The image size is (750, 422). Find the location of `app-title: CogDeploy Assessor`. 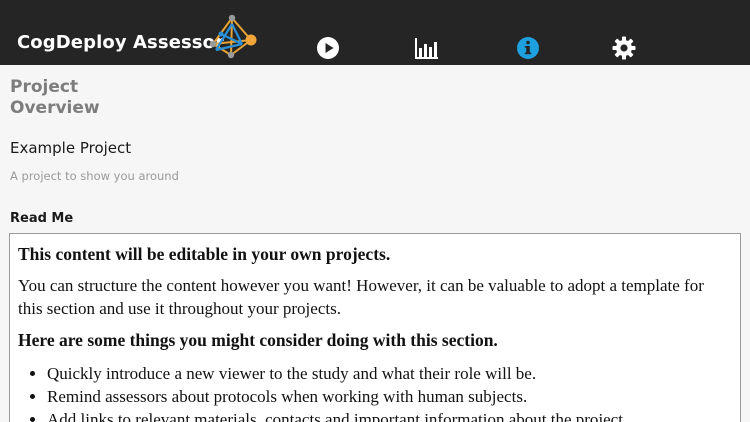

app-title: CogDeploy Assessor is located at coordinates (121, 42).